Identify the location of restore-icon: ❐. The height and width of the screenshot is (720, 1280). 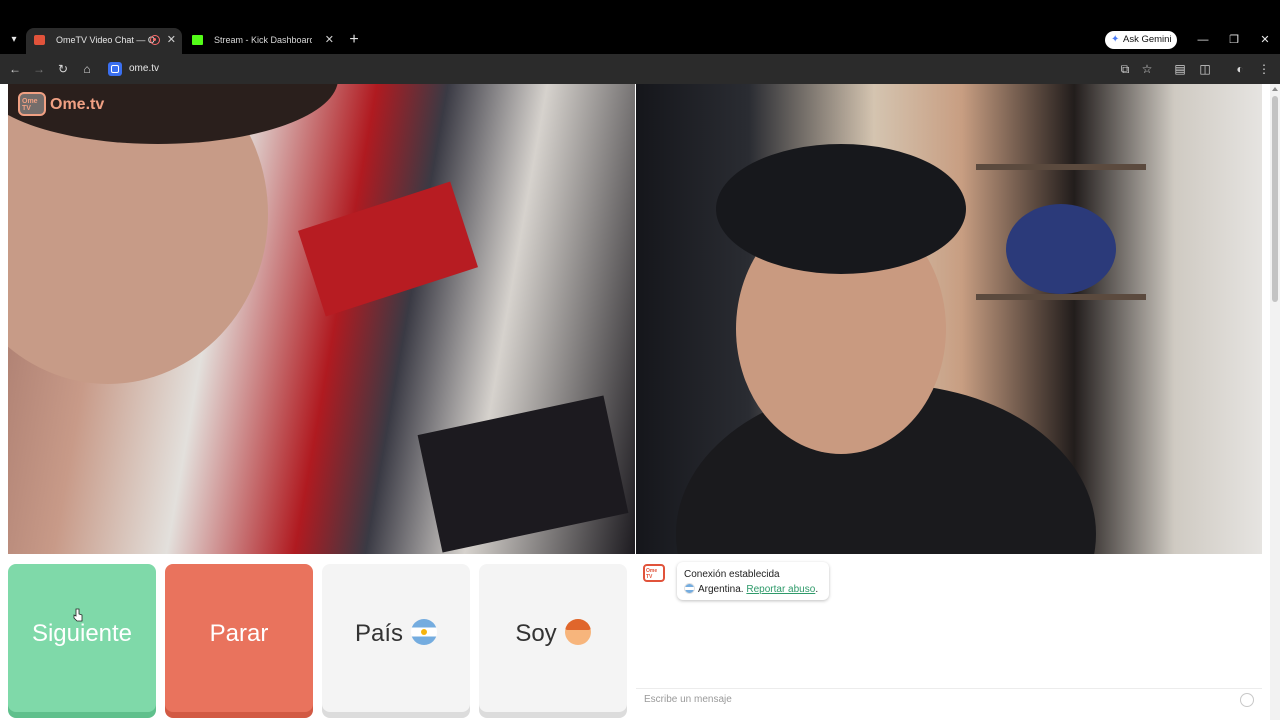
(1234, 40).